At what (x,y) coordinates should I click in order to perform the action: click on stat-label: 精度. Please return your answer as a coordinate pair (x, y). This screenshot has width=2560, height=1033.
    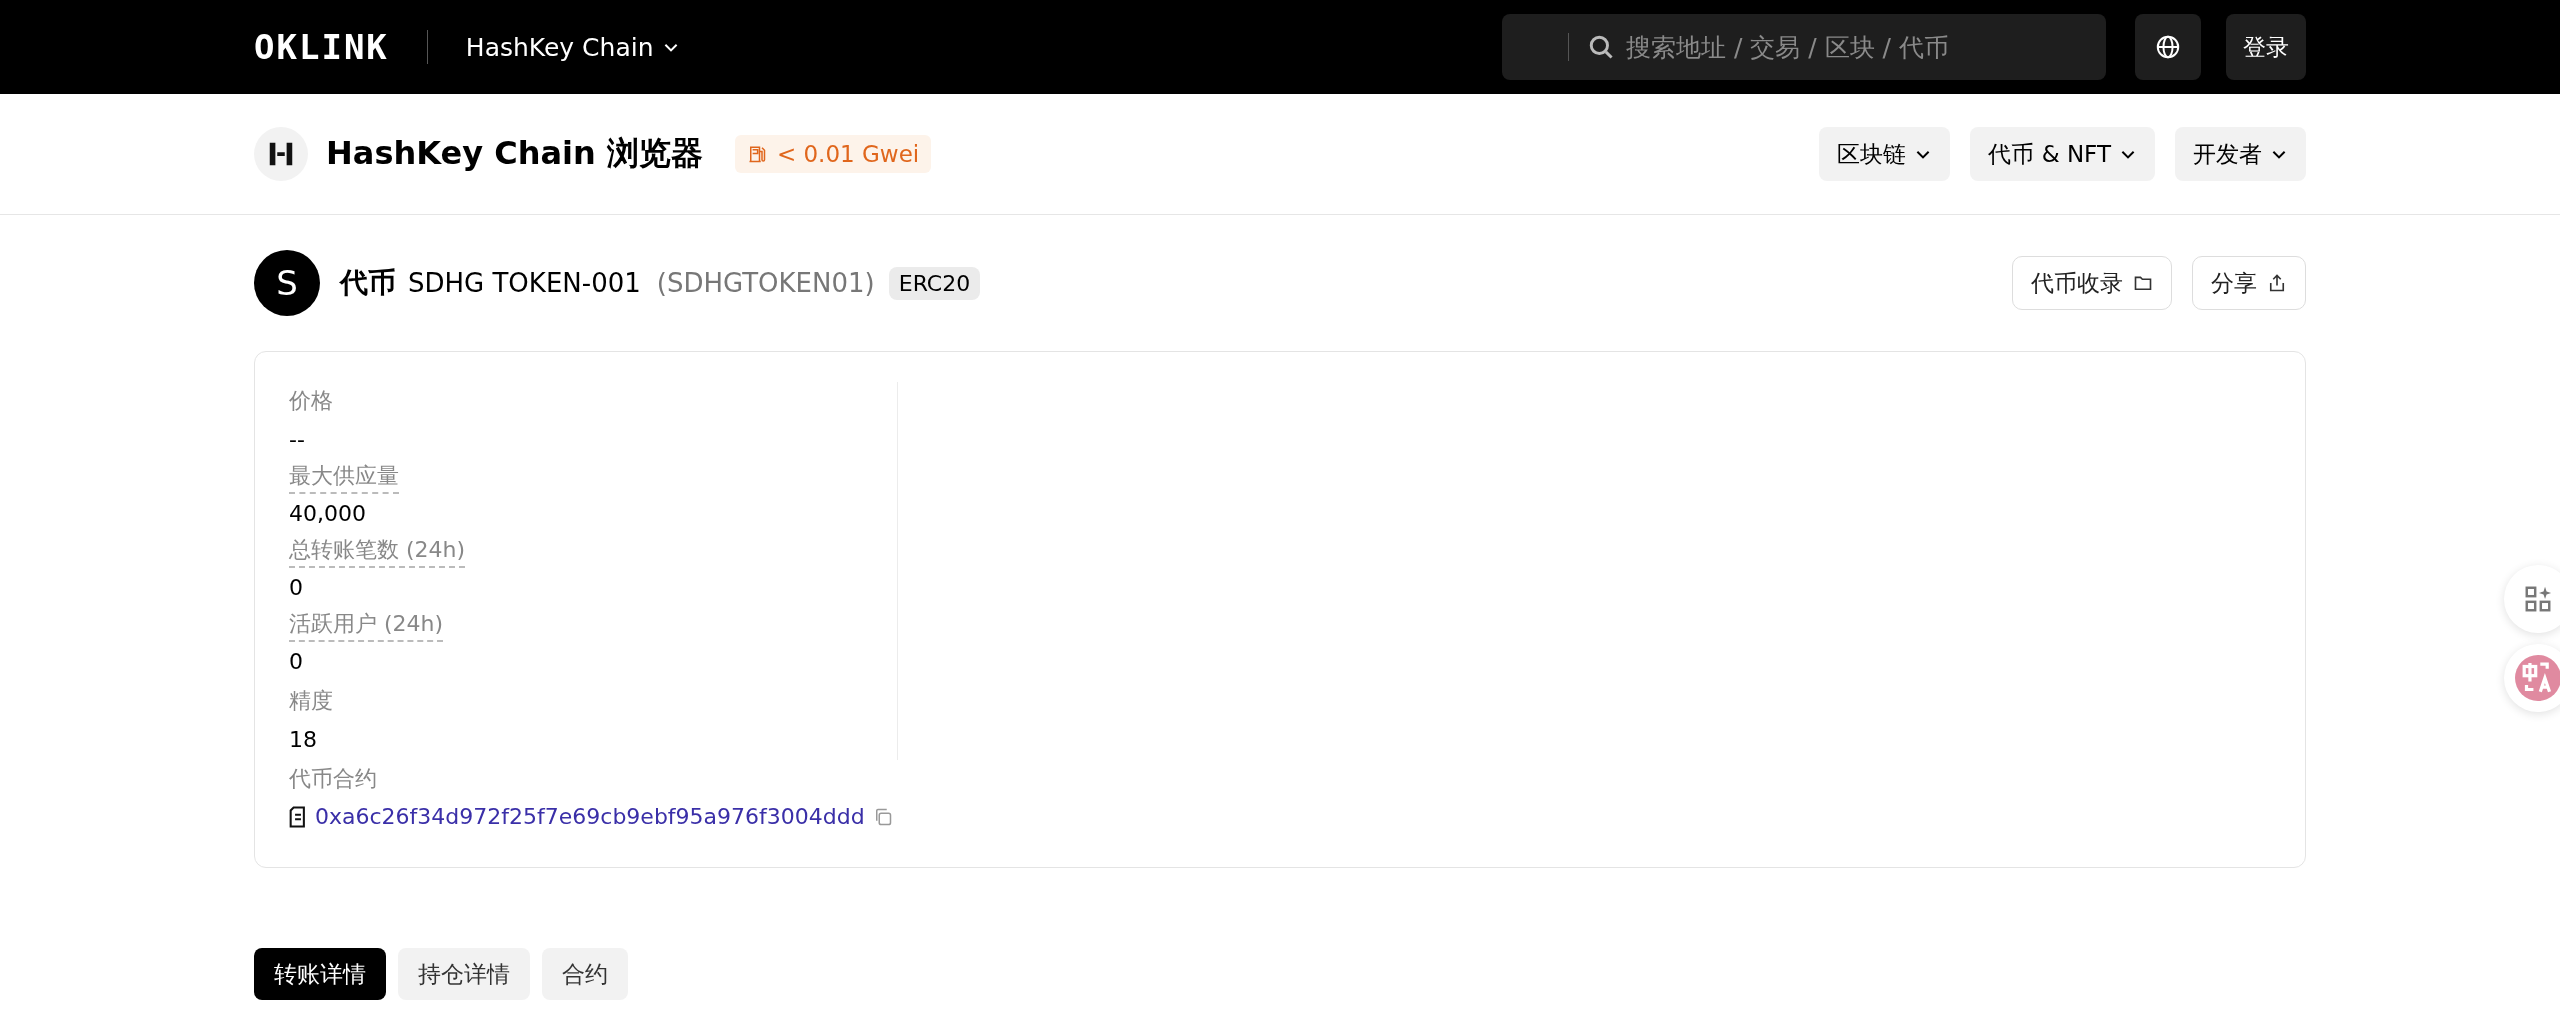
    Looking at the image, I should click on (311, 701).